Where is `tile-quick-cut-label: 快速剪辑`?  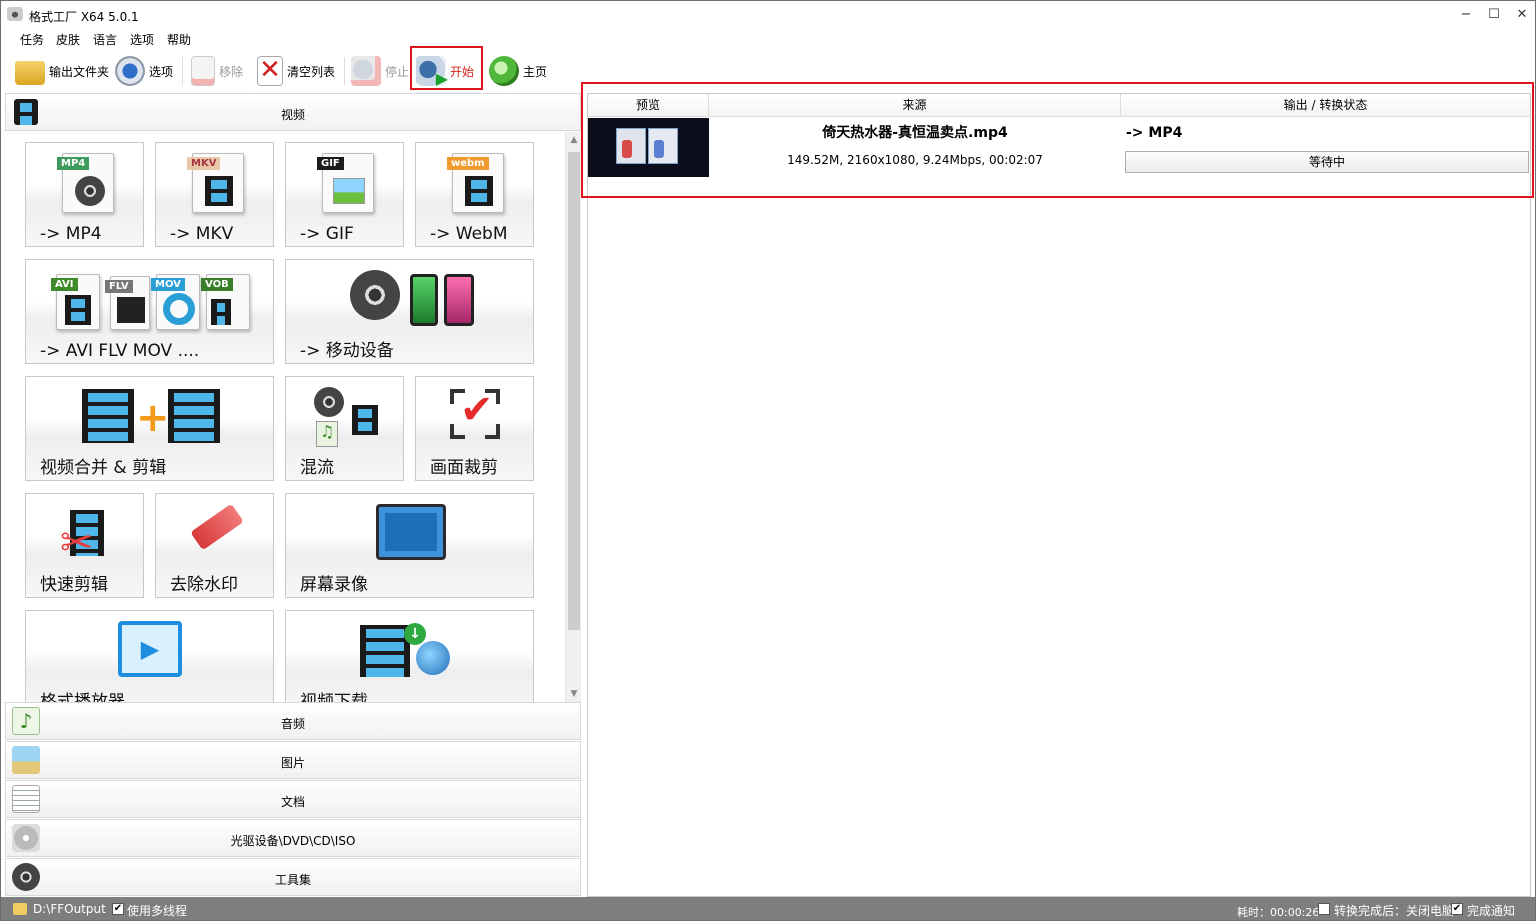 tile-quick-cut-label: 快速剪辑 is located at coordinates (74, 585).